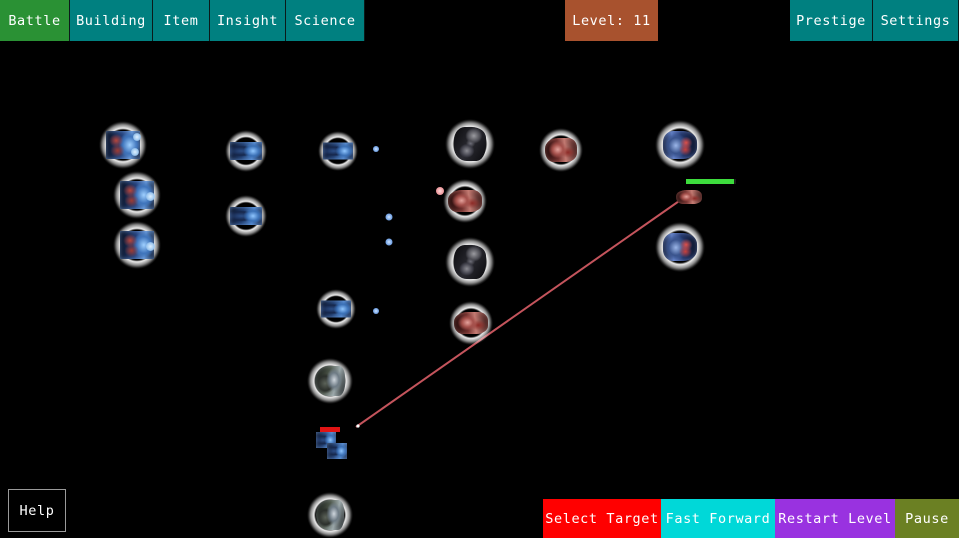 This screenshot has width=959, height=538. I want to click on friendly-scout-1-sprite, so click(330, 381).